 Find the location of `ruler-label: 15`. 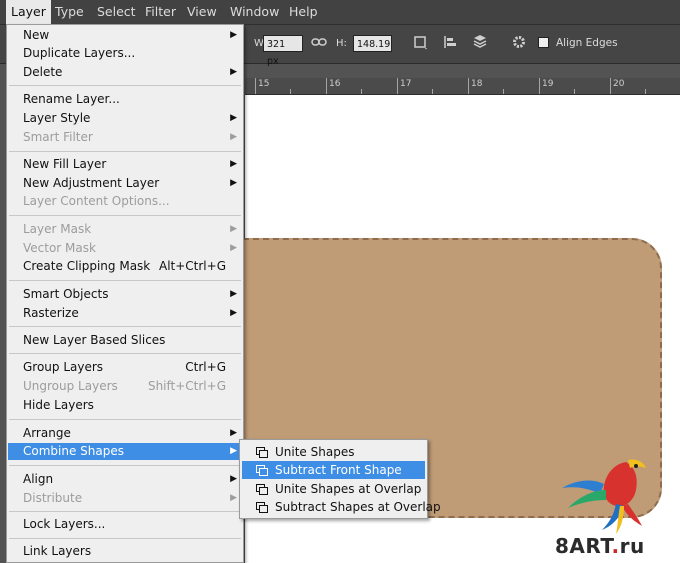

ruler-label: 15 is located at coordinates (264, 84).